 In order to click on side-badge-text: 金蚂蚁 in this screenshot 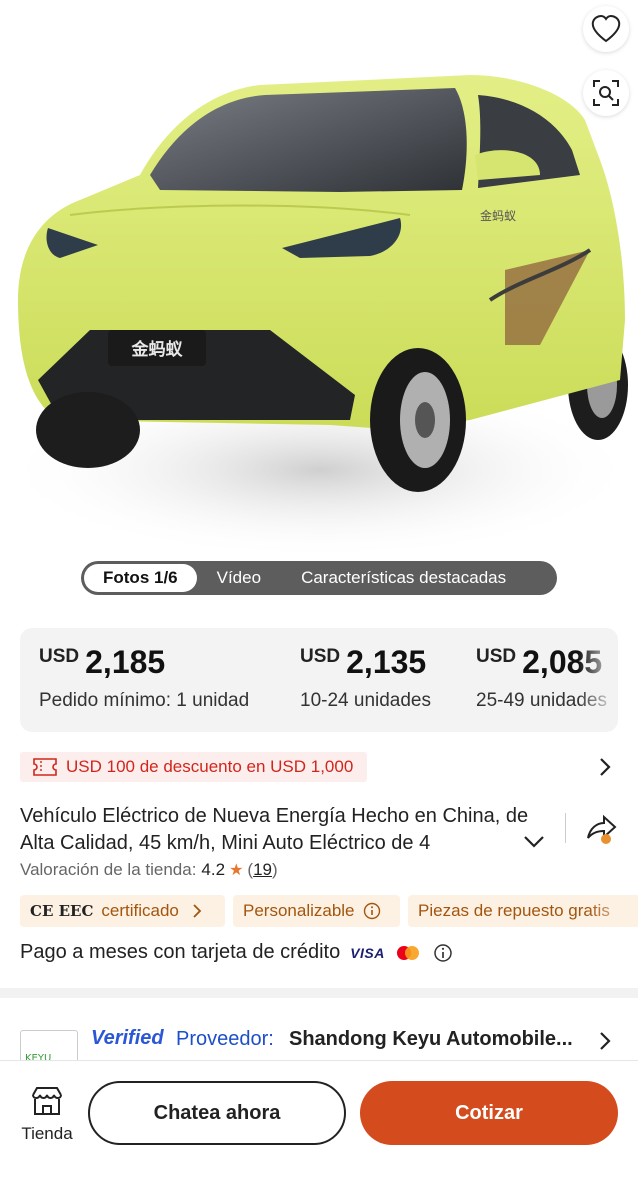, I will do `click(498, 215)`.